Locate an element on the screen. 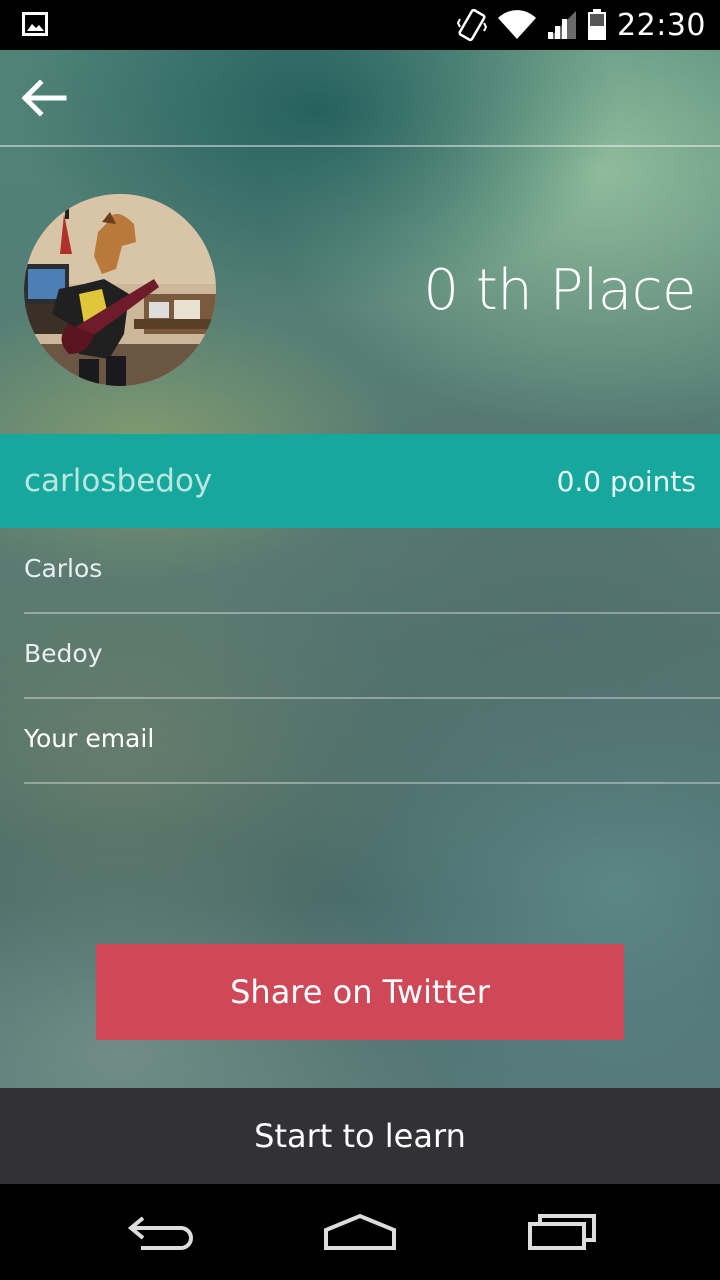 This screenshot has height=1280, width=720. recents-nav-icon is located at coordinates (562, 1232).